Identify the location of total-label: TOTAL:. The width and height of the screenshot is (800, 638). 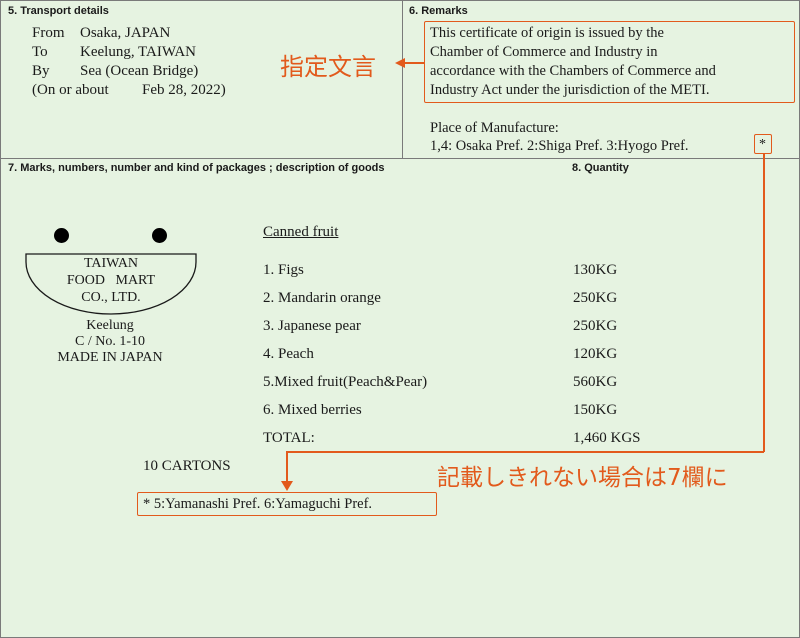
(289, 438).